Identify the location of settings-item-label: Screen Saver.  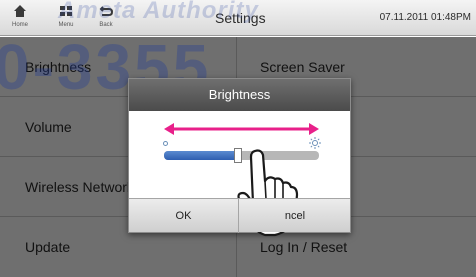
(302, 66).